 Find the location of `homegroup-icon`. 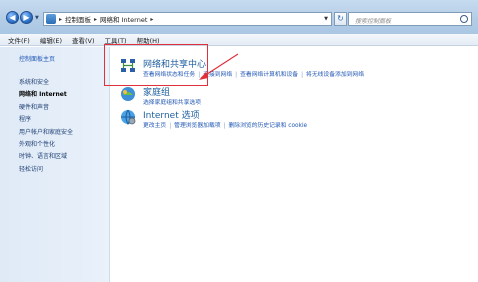

homegroup-icon is located at coordinates (128, 94).